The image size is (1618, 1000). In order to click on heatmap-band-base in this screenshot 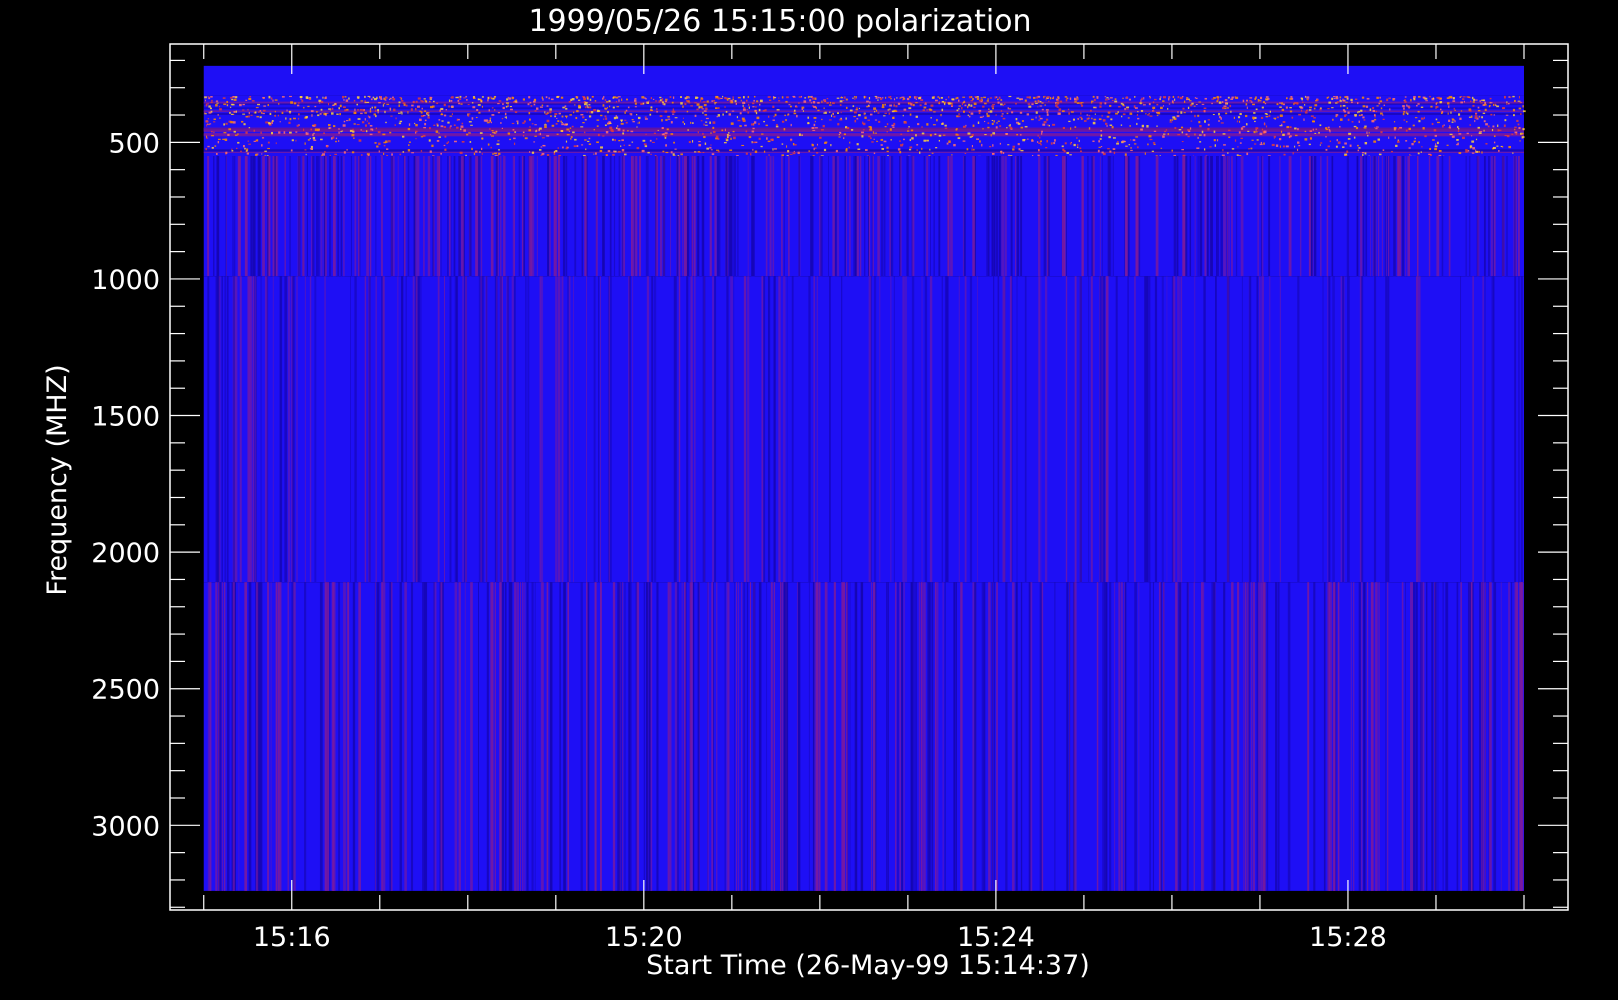, I will do `click(863, 126)`.